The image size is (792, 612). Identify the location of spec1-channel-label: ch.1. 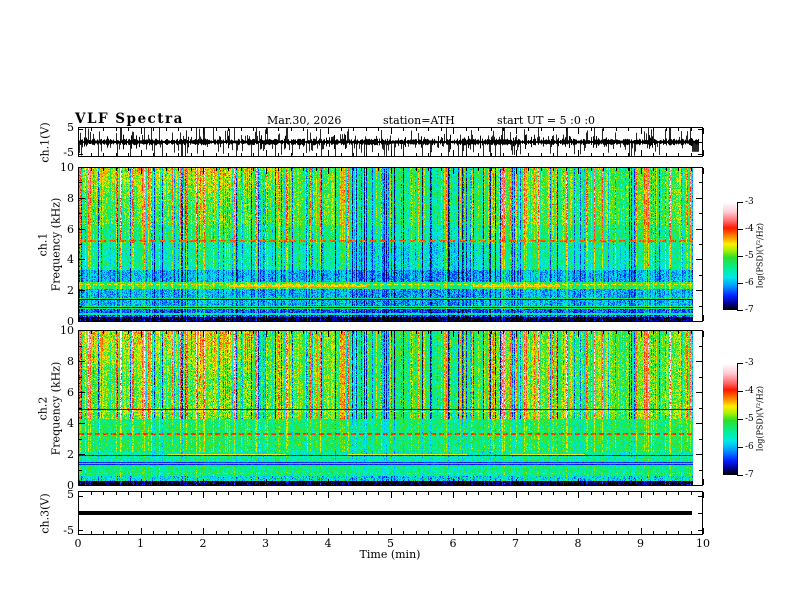
(43, 244).